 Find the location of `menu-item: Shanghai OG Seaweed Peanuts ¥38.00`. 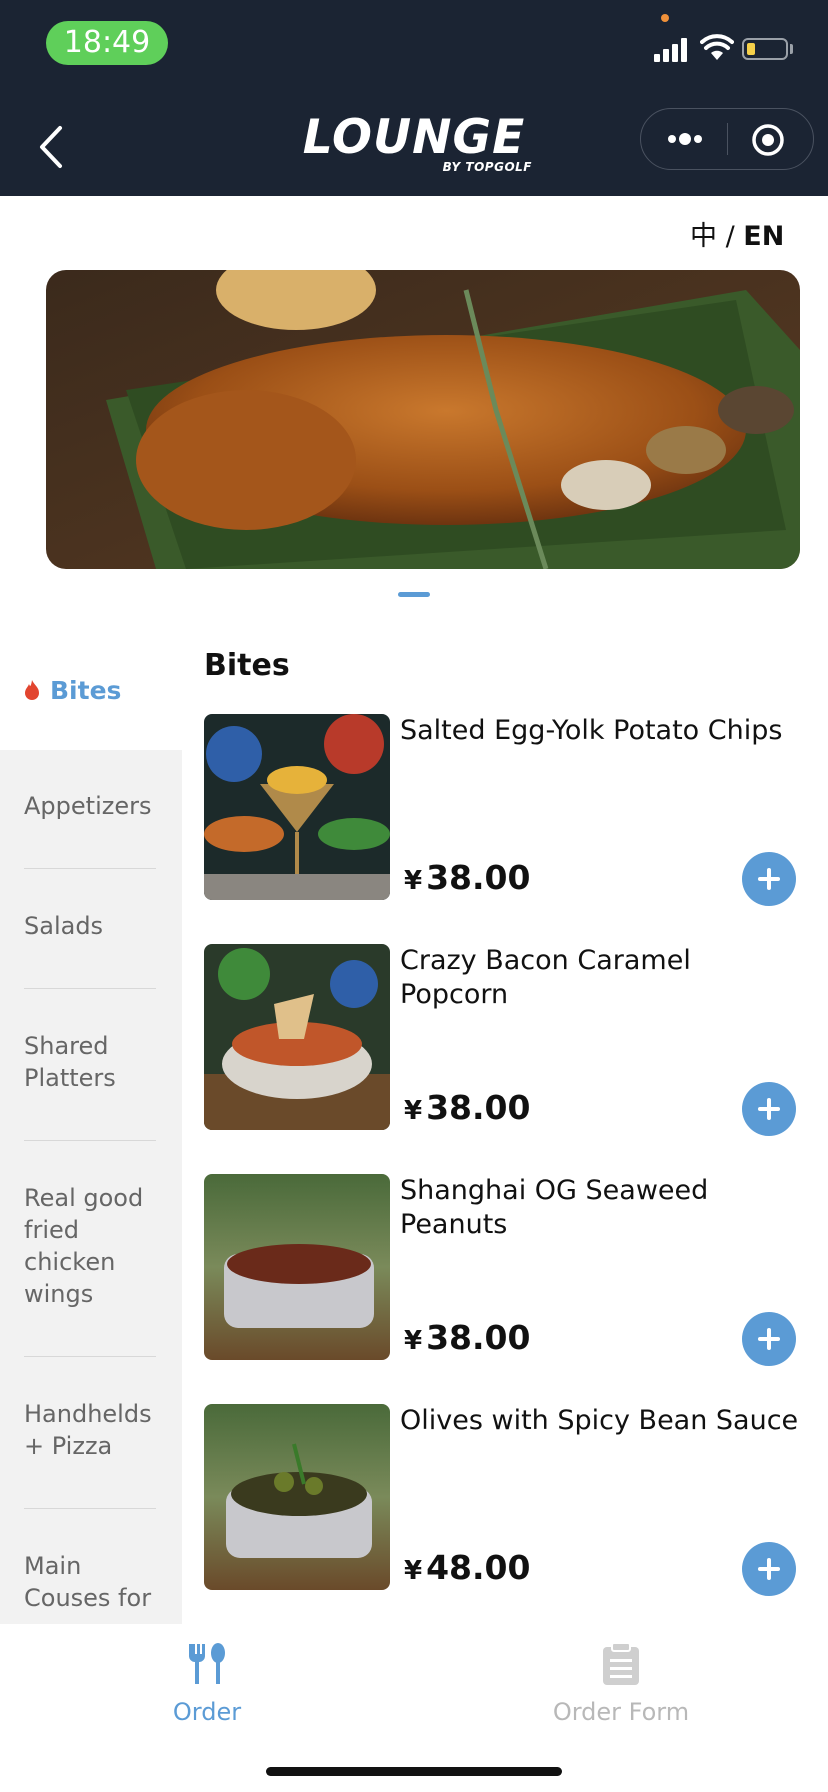

menu-item: Shanghai OG Seaweed Peanuts ¥38.00 is located at coordinates (504, 1270).